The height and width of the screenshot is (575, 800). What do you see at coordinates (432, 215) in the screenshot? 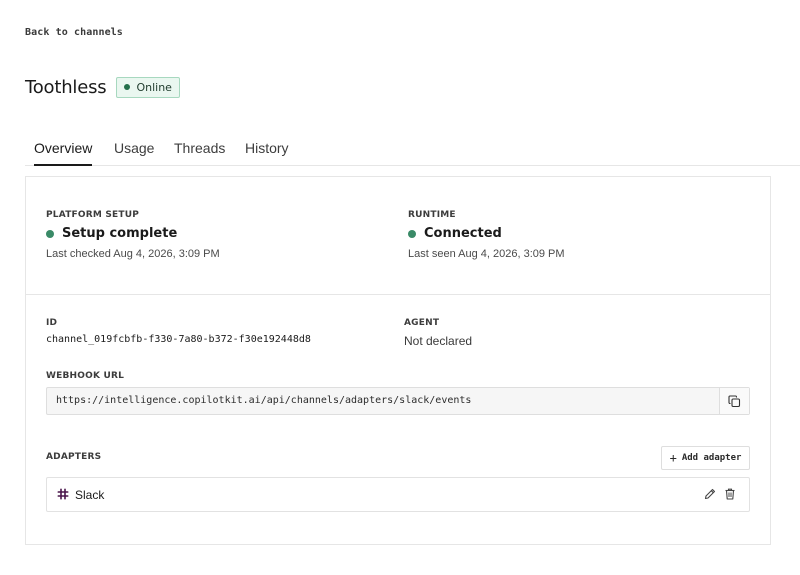
I see `runtime-label: RUNTIME` at bounding box center [432, 215].